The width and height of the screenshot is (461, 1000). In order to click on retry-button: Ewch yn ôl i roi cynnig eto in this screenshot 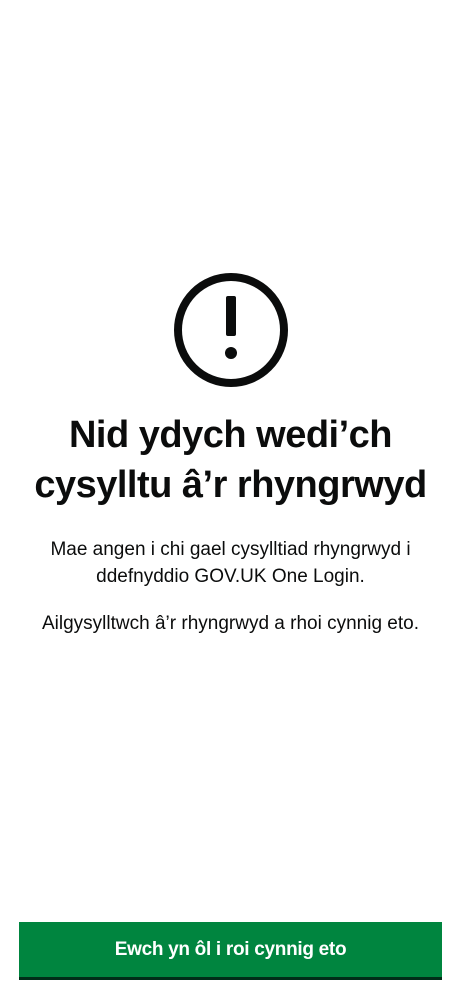, I will do `click(230, 951)`.